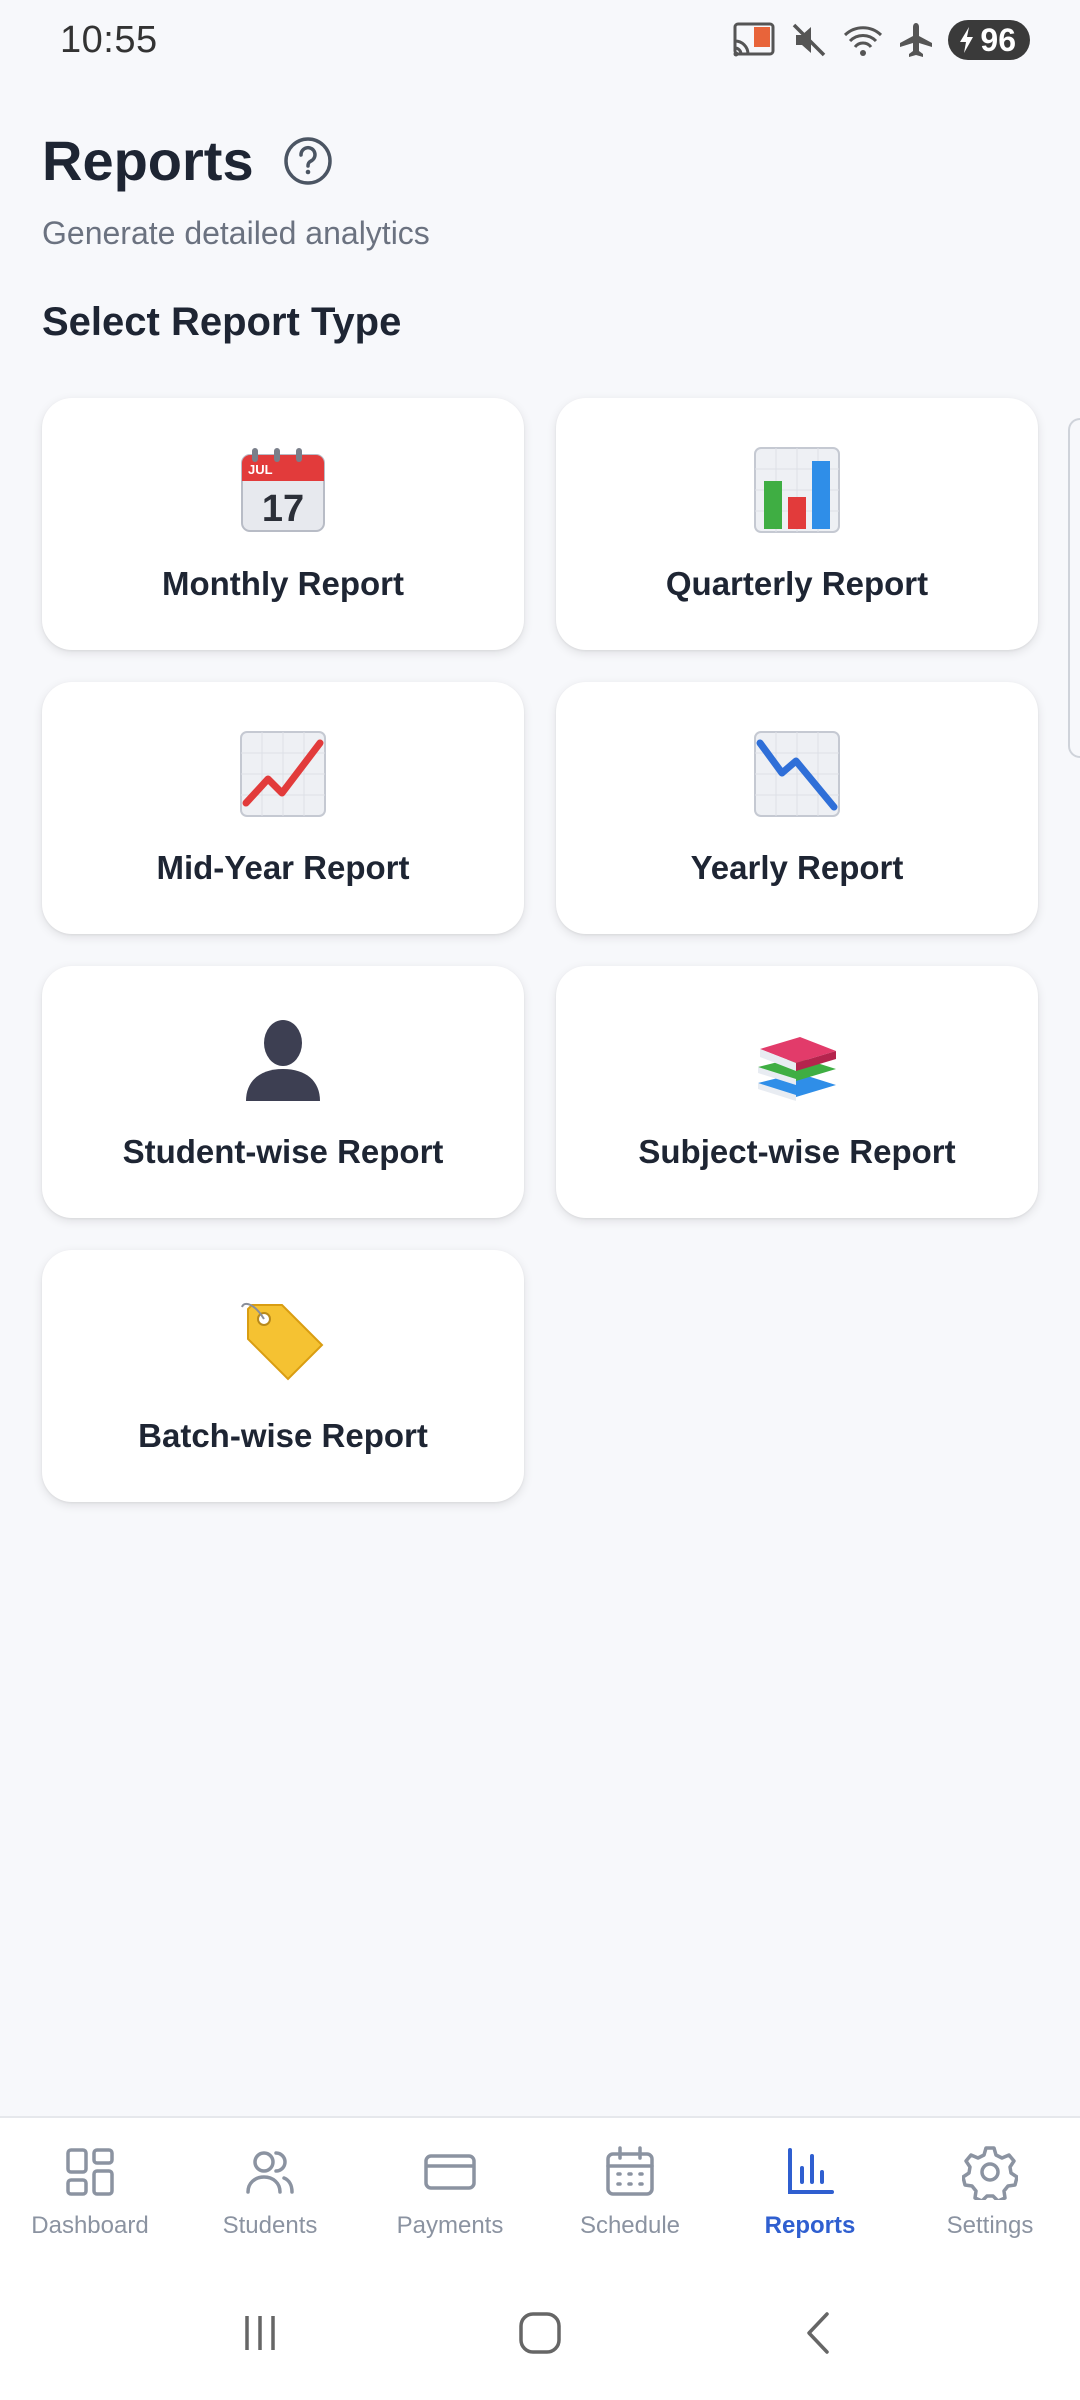 The image size is (1080, 2400). Describe the element at coordinates (916, 40) in the screenshot. I see `airplane-icon` at that location.